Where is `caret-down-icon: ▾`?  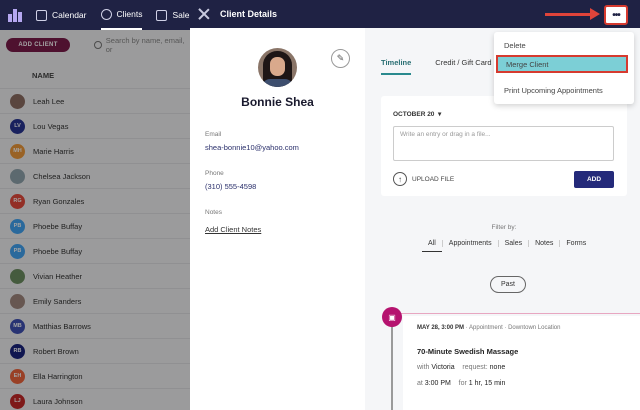 caret-down-icon: ▾ is located at coordinates (439, 114).